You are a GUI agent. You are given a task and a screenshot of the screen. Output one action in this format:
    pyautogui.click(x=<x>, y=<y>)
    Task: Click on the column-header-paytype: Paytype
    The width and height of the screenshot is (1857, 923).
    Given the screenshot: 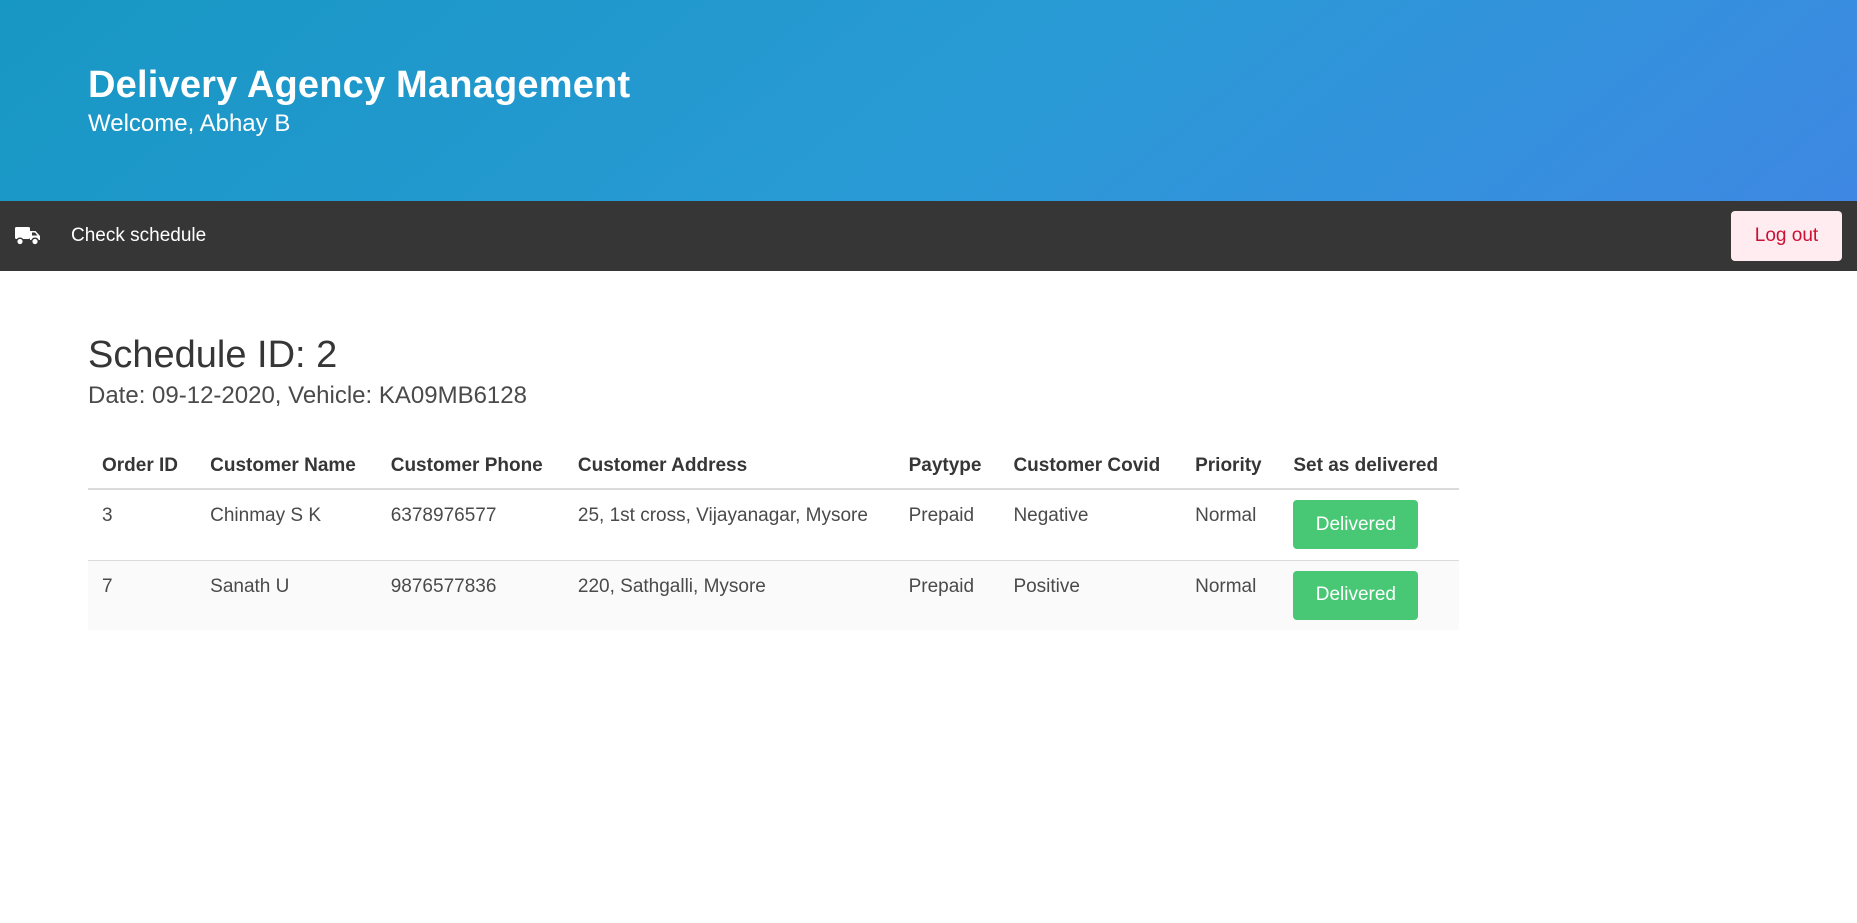 What is the action you would take?
    pyautogui.click(x=947, y=468)
    